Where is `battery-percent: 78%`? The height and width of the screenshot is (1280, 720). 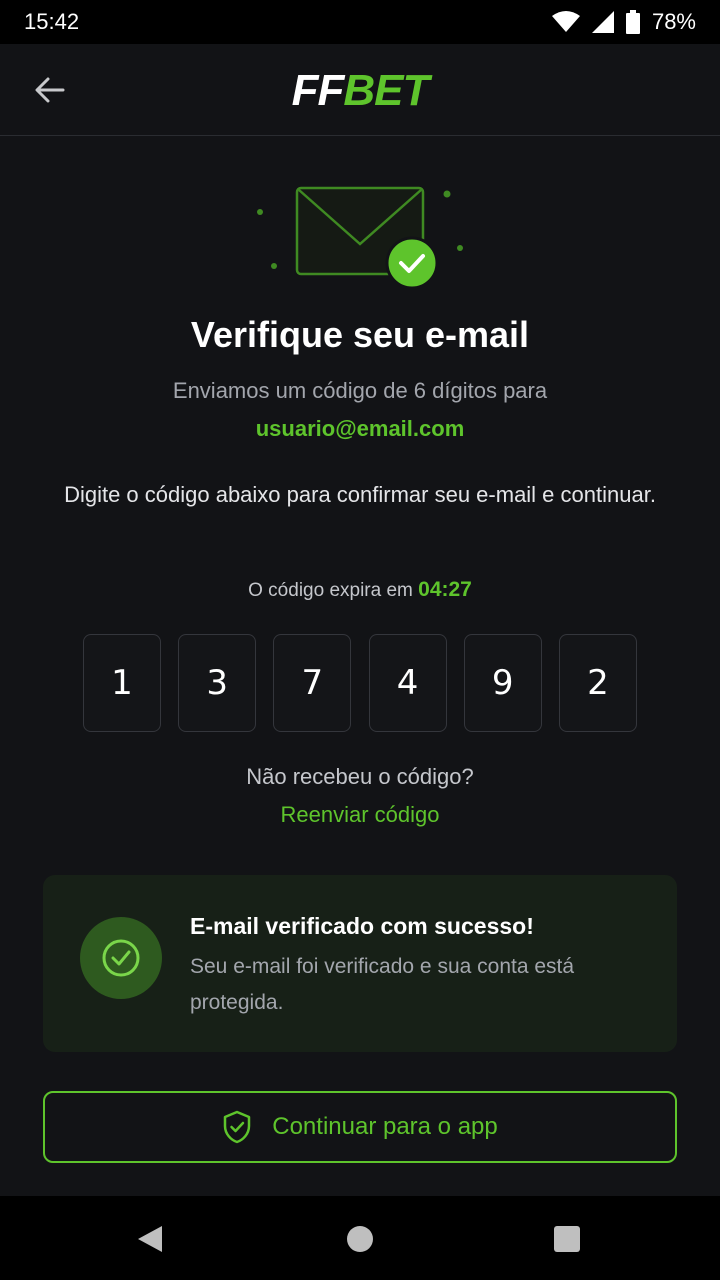 battery-percent: 78% is located at coordinates (673, 21).